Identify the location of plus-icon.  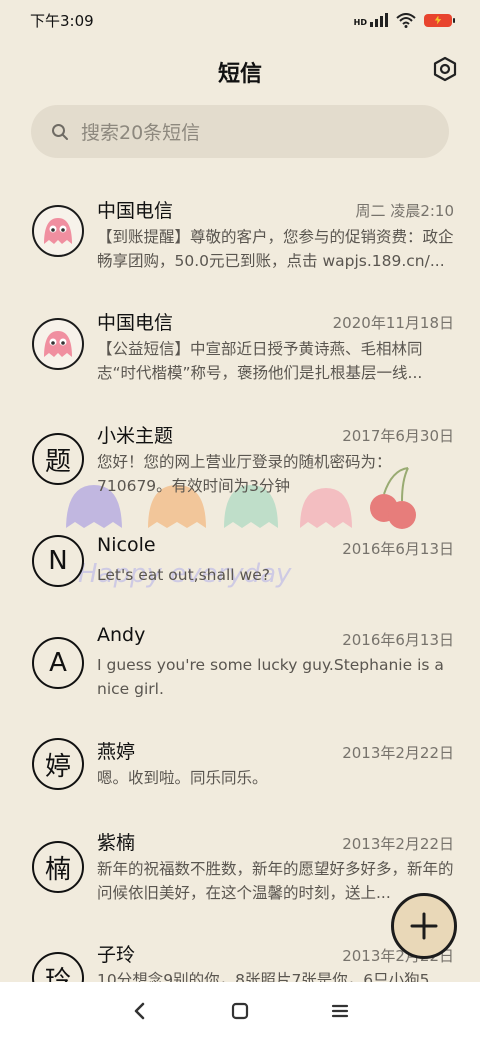
(424, 926).